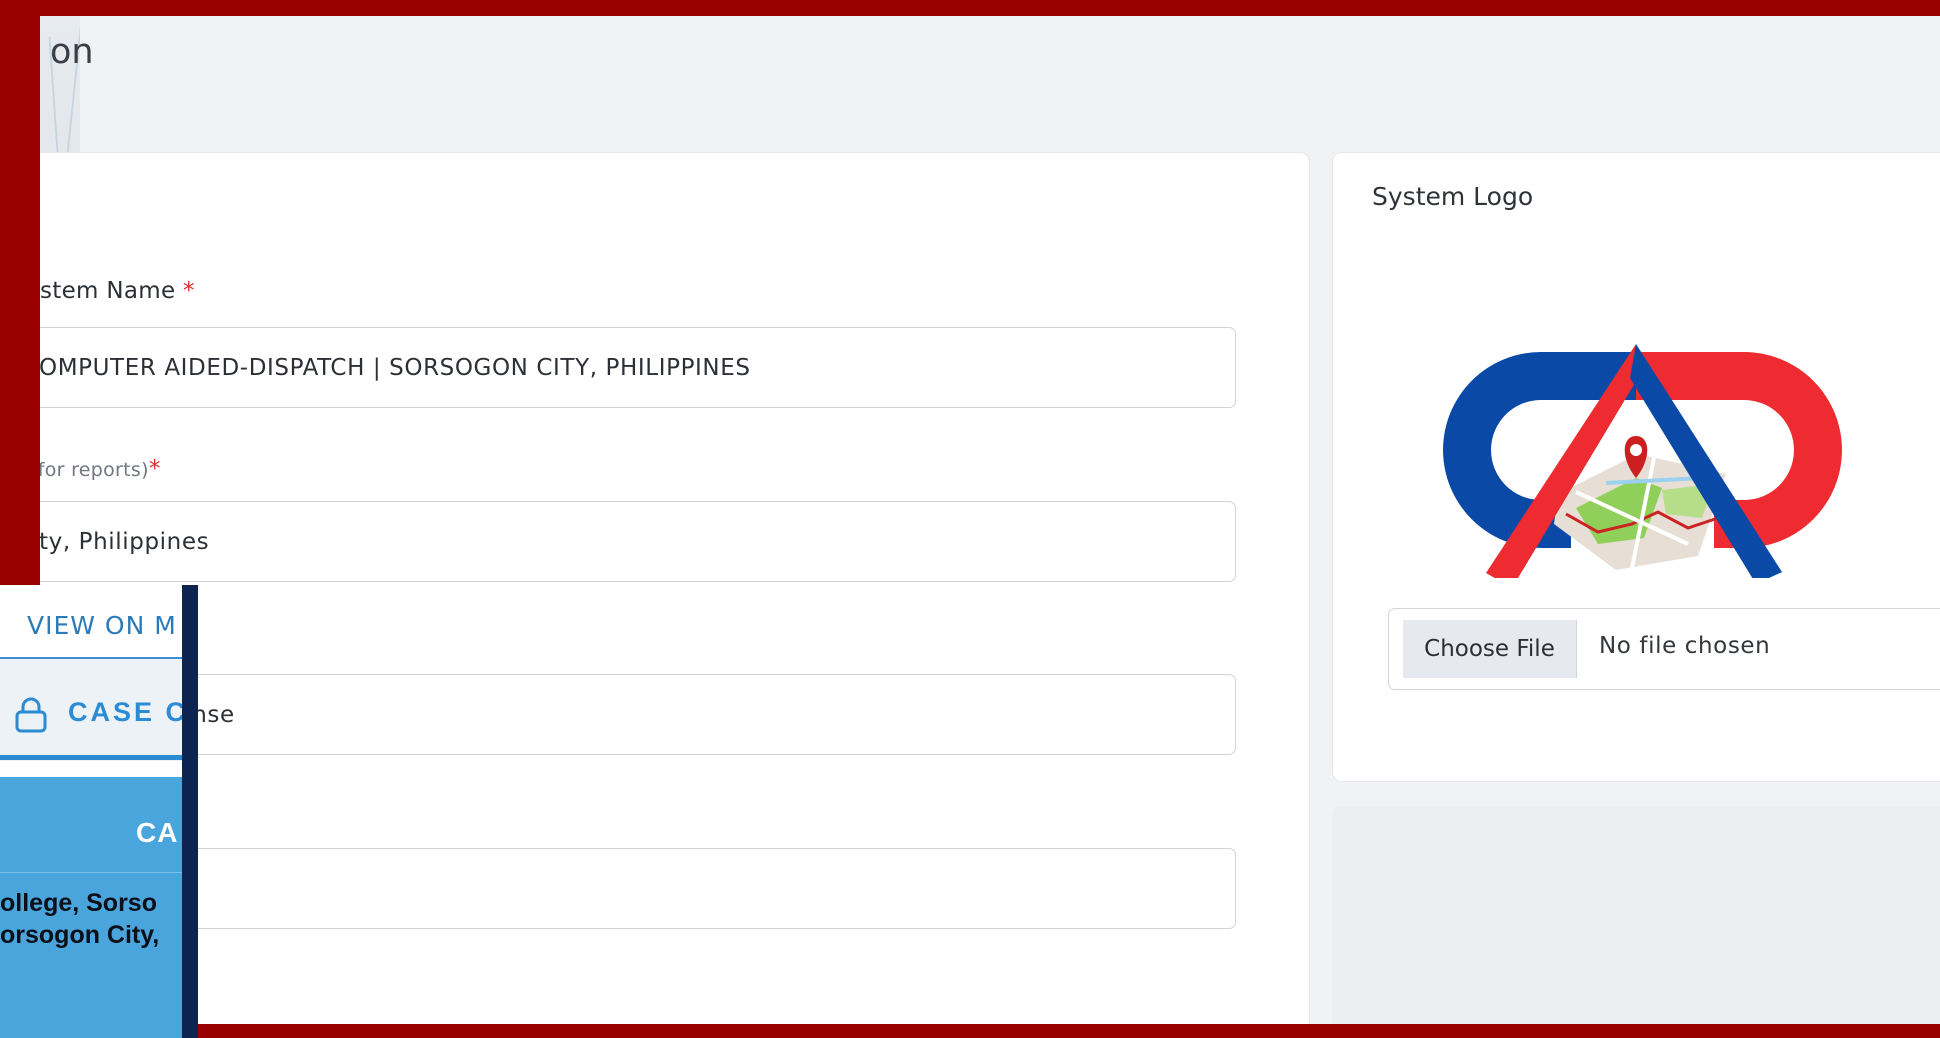 Image resolution: width=1940 pixels, height=1038 pixels. I want to click on case-tab-label: CASE C, so click(125, 712).